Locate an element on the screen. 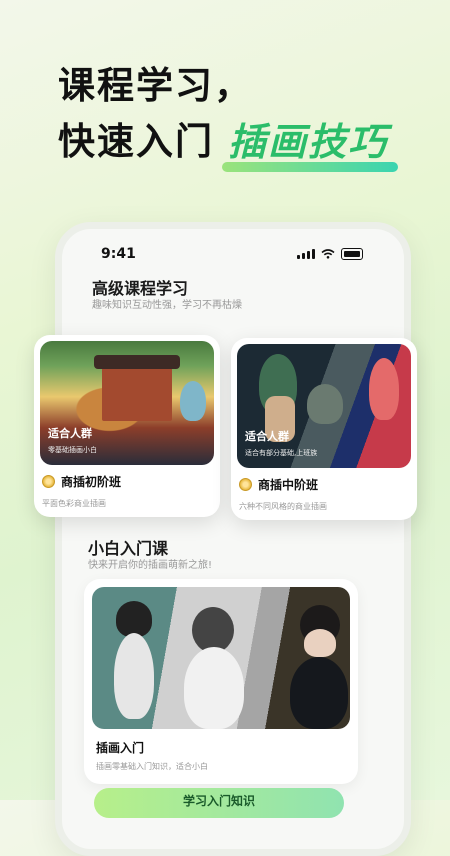 This screenshot has width=450, height=856. wifi-icon is located at coordinates (328, 254).